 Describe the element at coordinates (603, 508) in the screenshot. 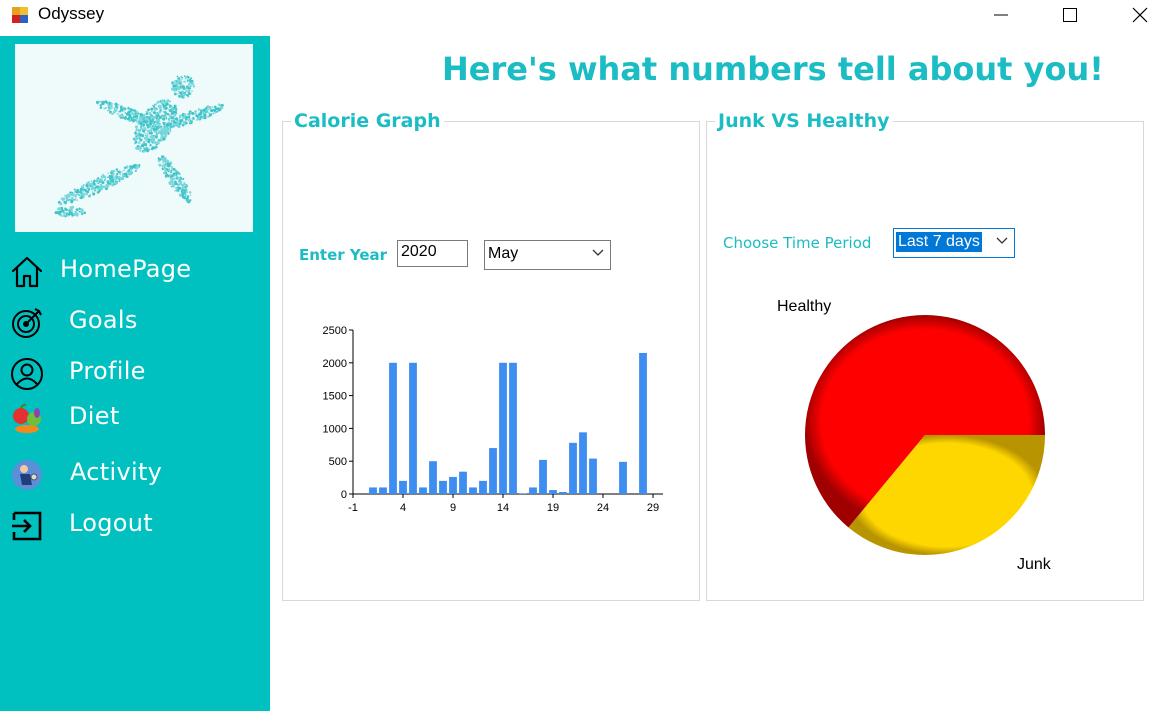

I see `x-tick-label: 24` at that location.